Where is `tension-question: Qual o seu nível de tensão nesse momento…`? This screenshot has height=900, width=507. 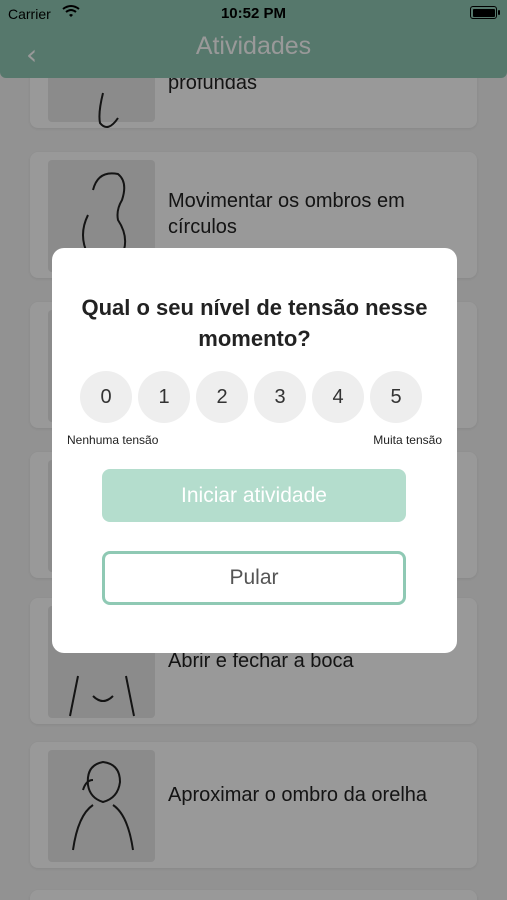
tension-question: Qual o seu nível de tensão nesse momento… is located at coordinates (254, 323).